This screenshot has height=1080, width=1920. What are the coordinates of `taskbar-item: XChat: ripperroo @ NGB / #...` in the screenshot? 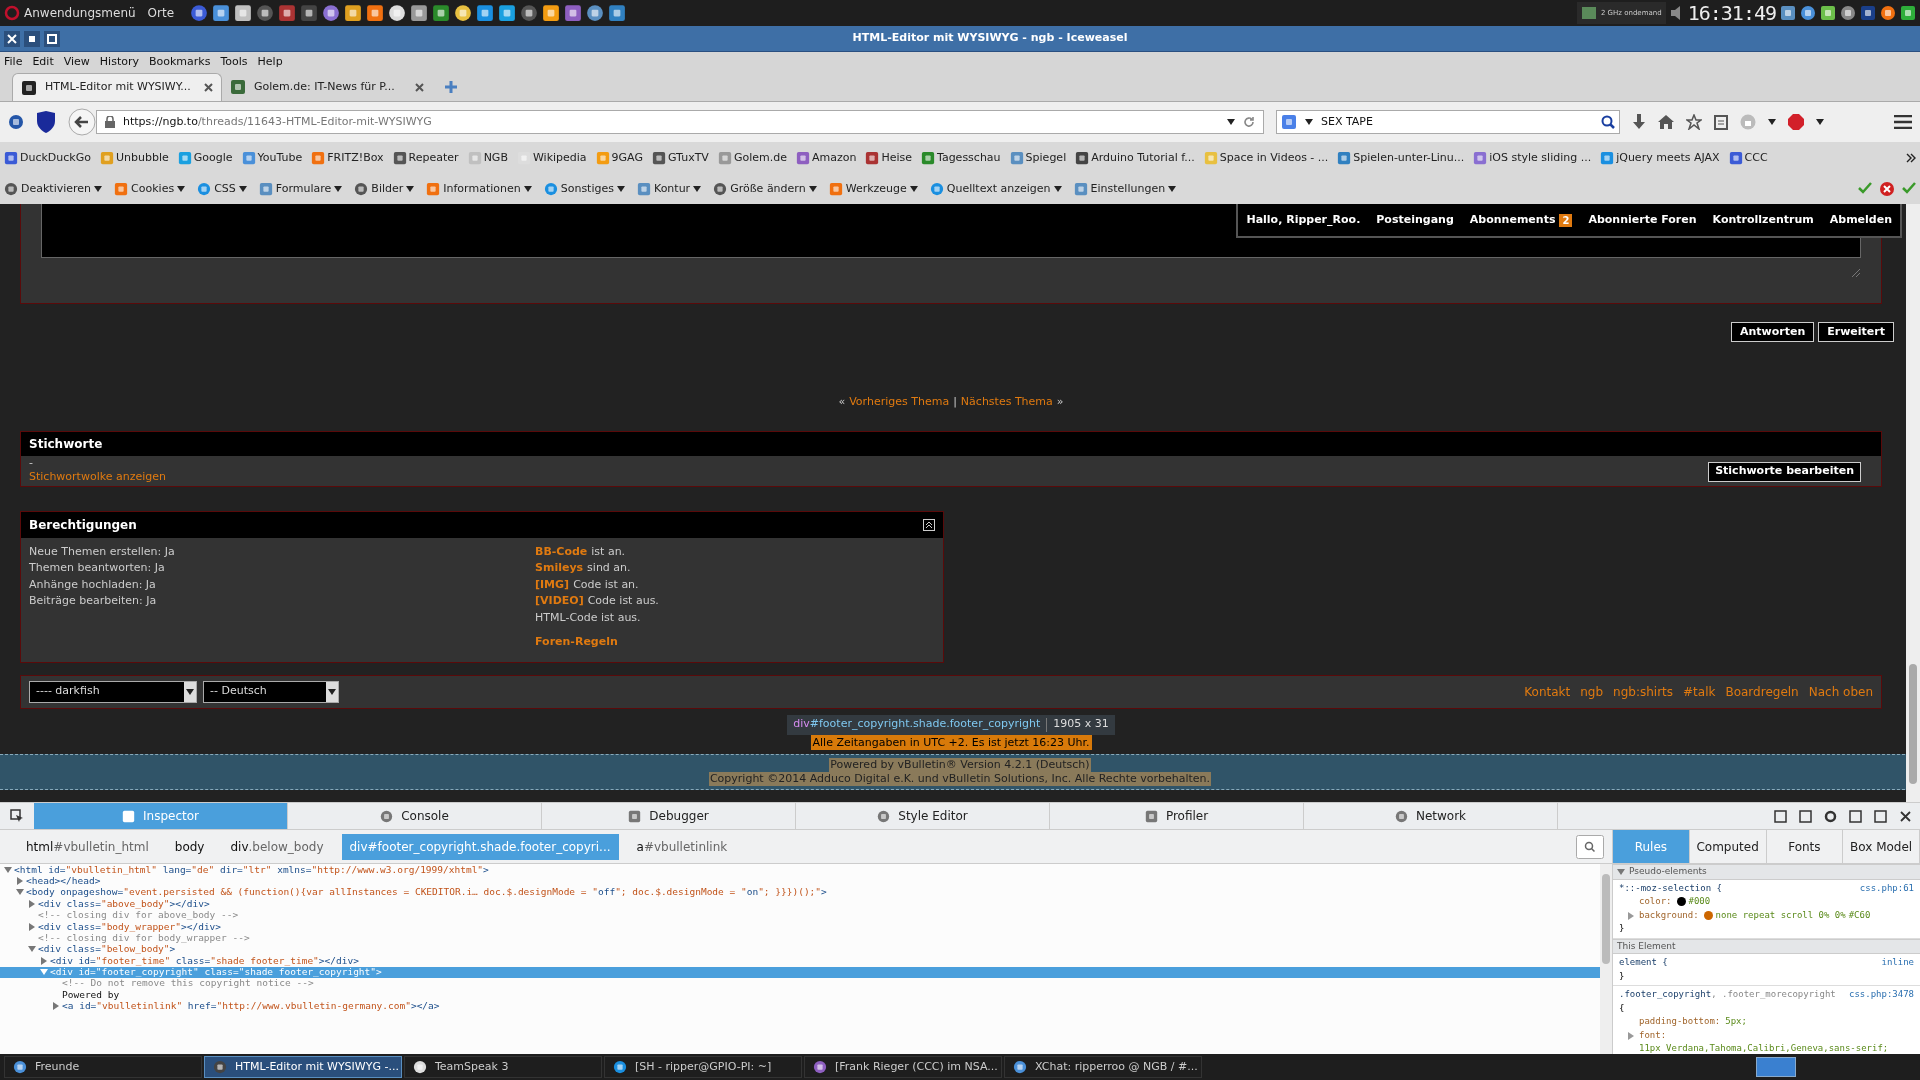 It's located at (1103, 1067).